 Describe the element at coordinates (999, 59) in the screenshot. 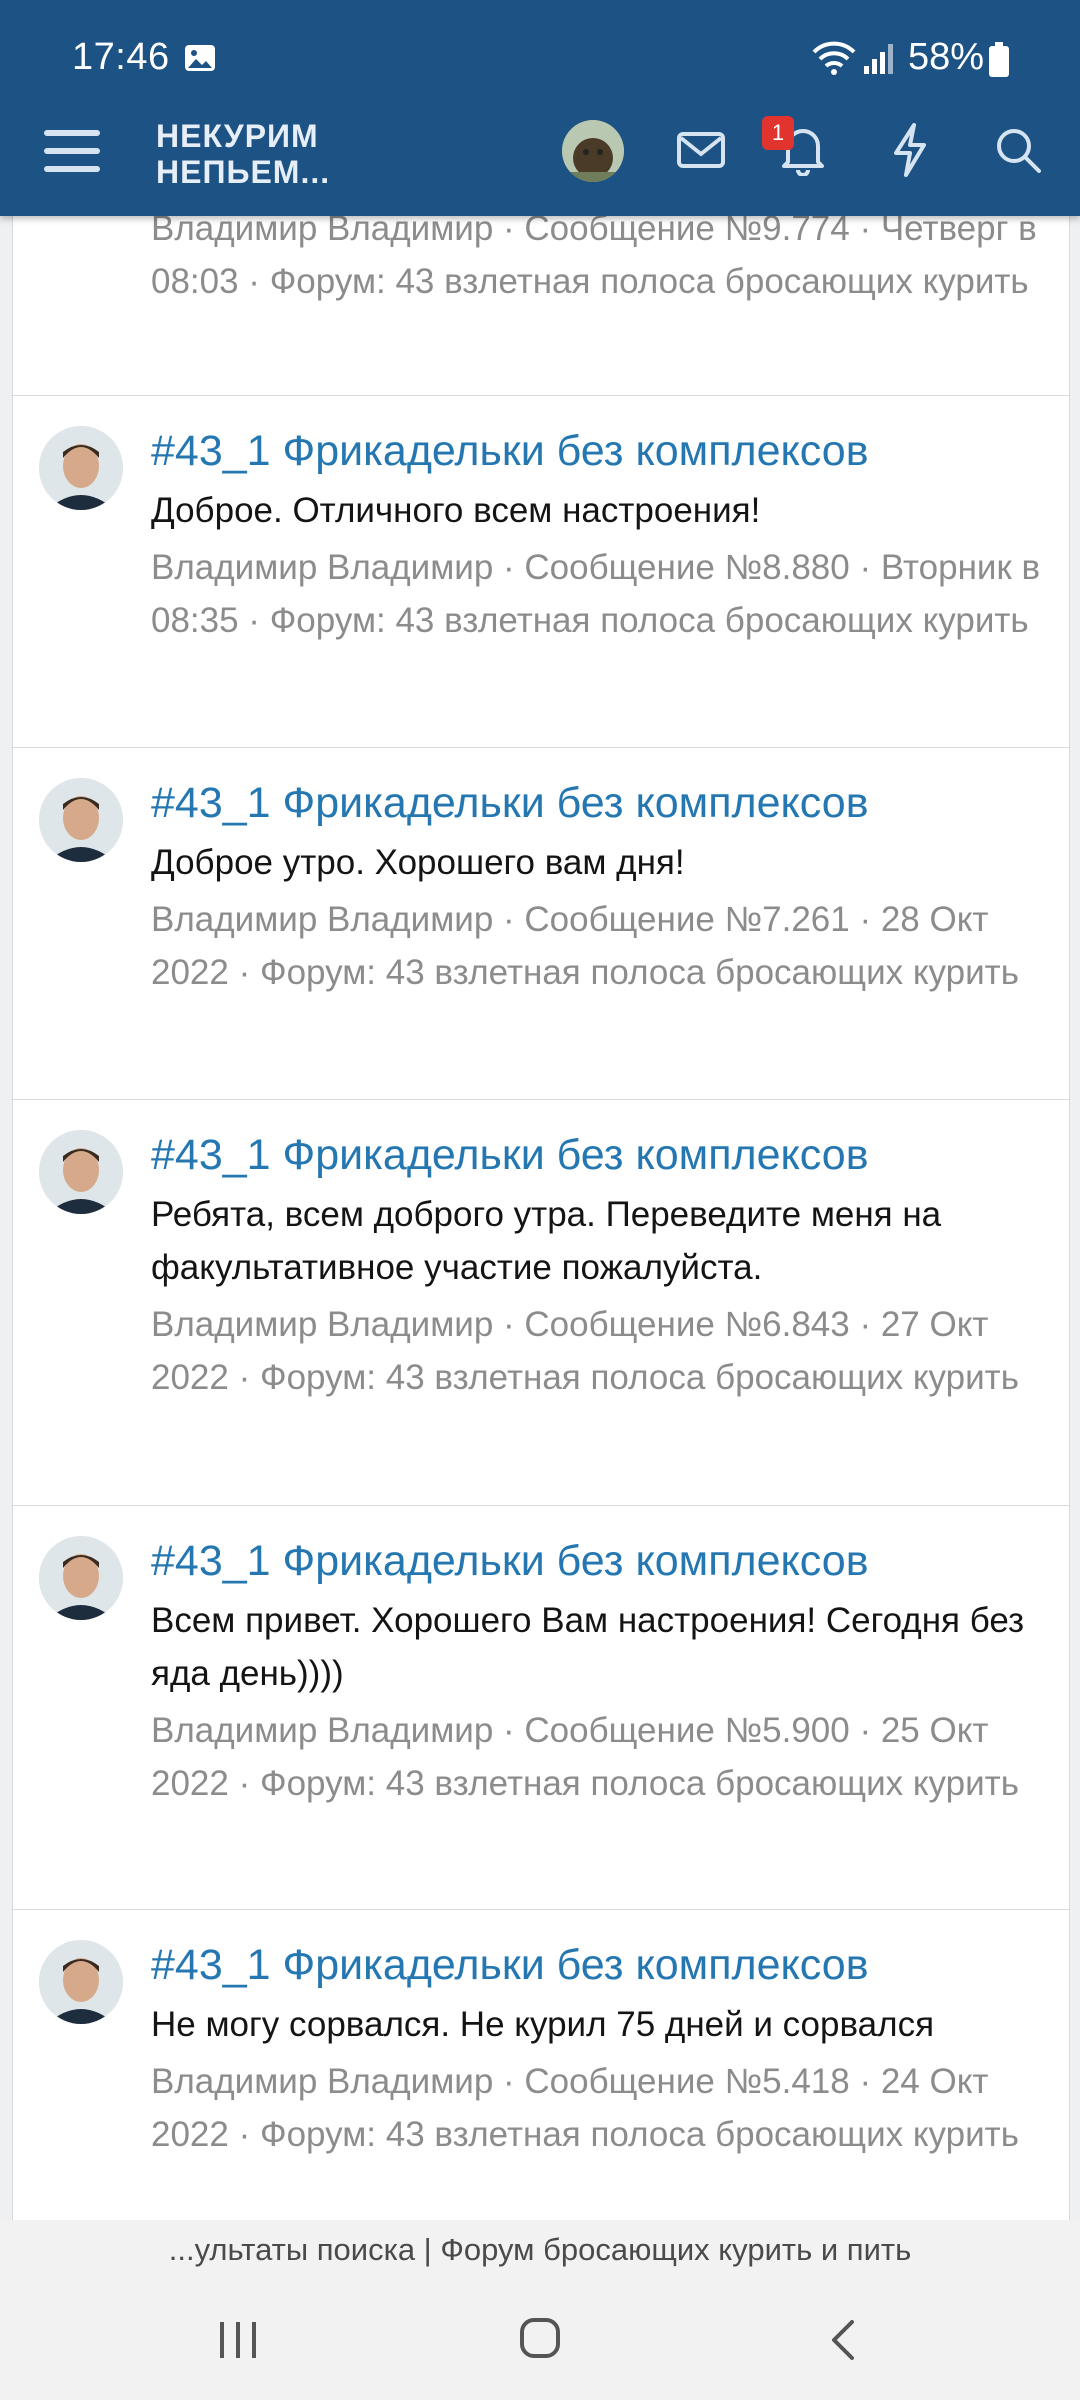

I see `battery-icon` at that location.